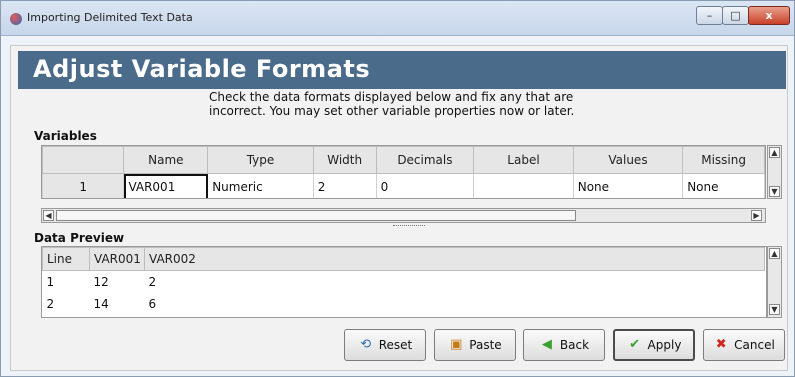 This screenshot has width=795, height=377. Describe the element at coordinates (664, 345) in the screenshot. I see `apply-button-label: Apply` at that location.